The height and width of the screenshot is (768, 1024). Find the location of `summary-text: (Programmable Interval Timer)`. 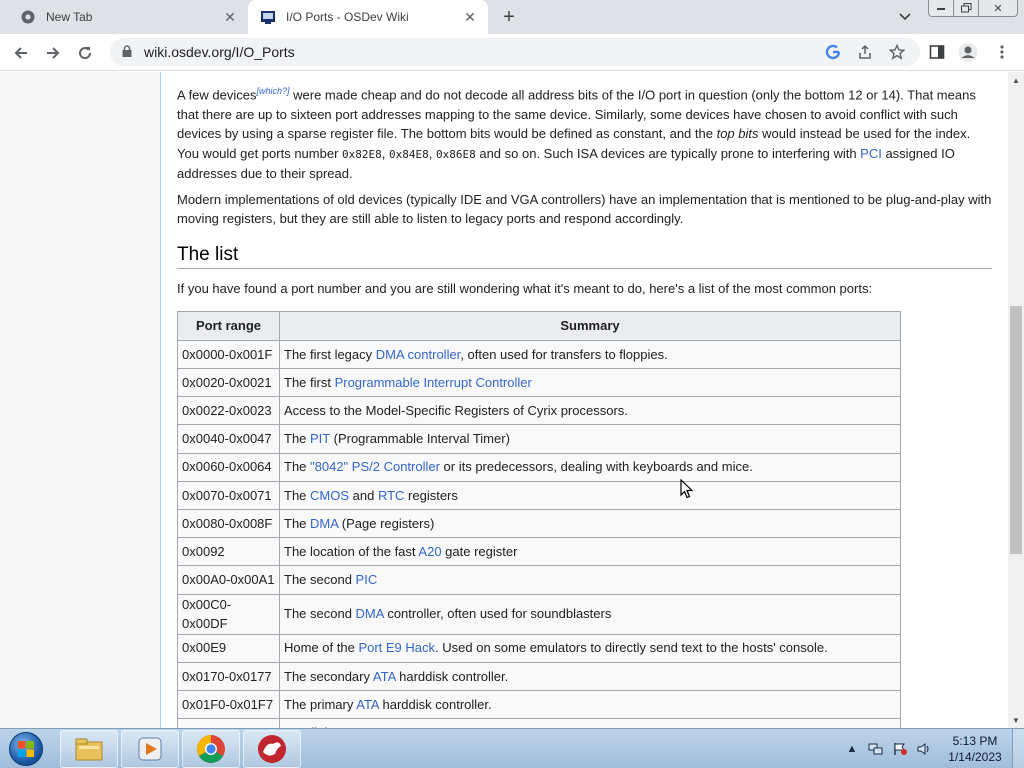

summary-text: (Programmable Interval Timer) is located at coordinates (420, 439).